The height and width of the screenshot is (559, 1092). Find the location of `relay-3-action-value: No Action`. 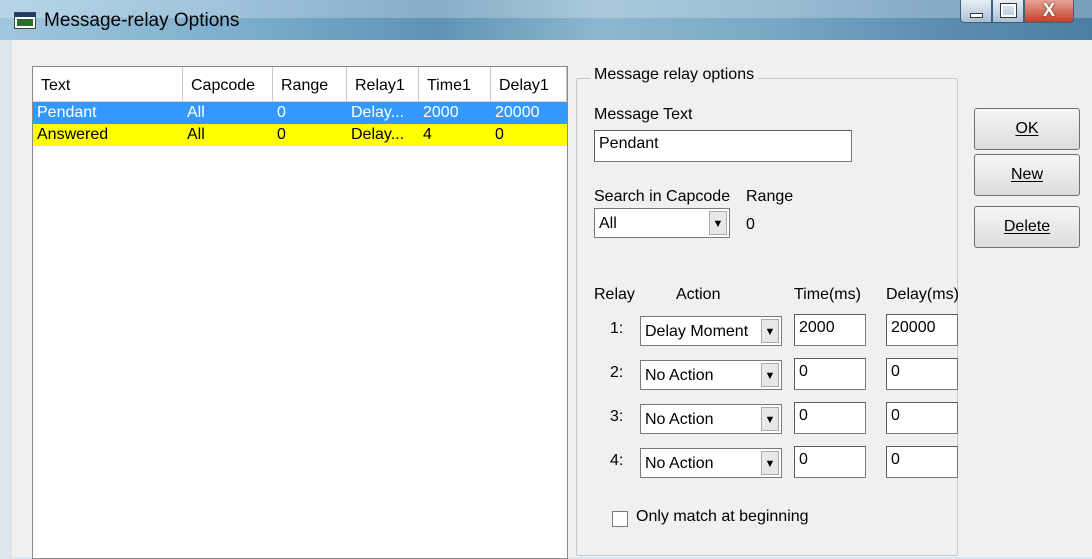

relay-3-action-value: No Action is located at coordinates (679, 419).